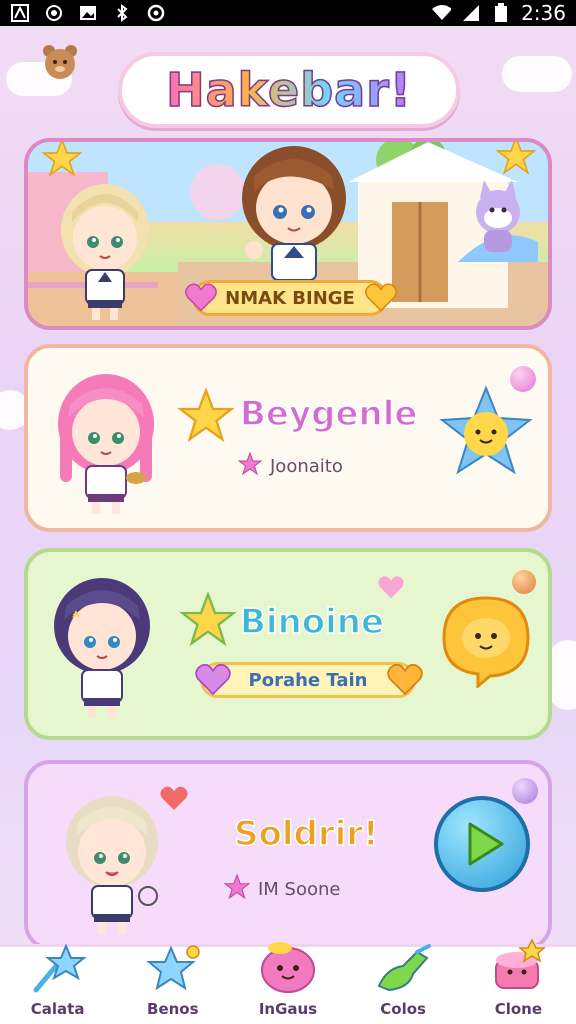 The width and height of the screenshot is (576, 1024). Describe the element at coordinates (518, 968) in the screenshot. I see `cake-icon` at that location.